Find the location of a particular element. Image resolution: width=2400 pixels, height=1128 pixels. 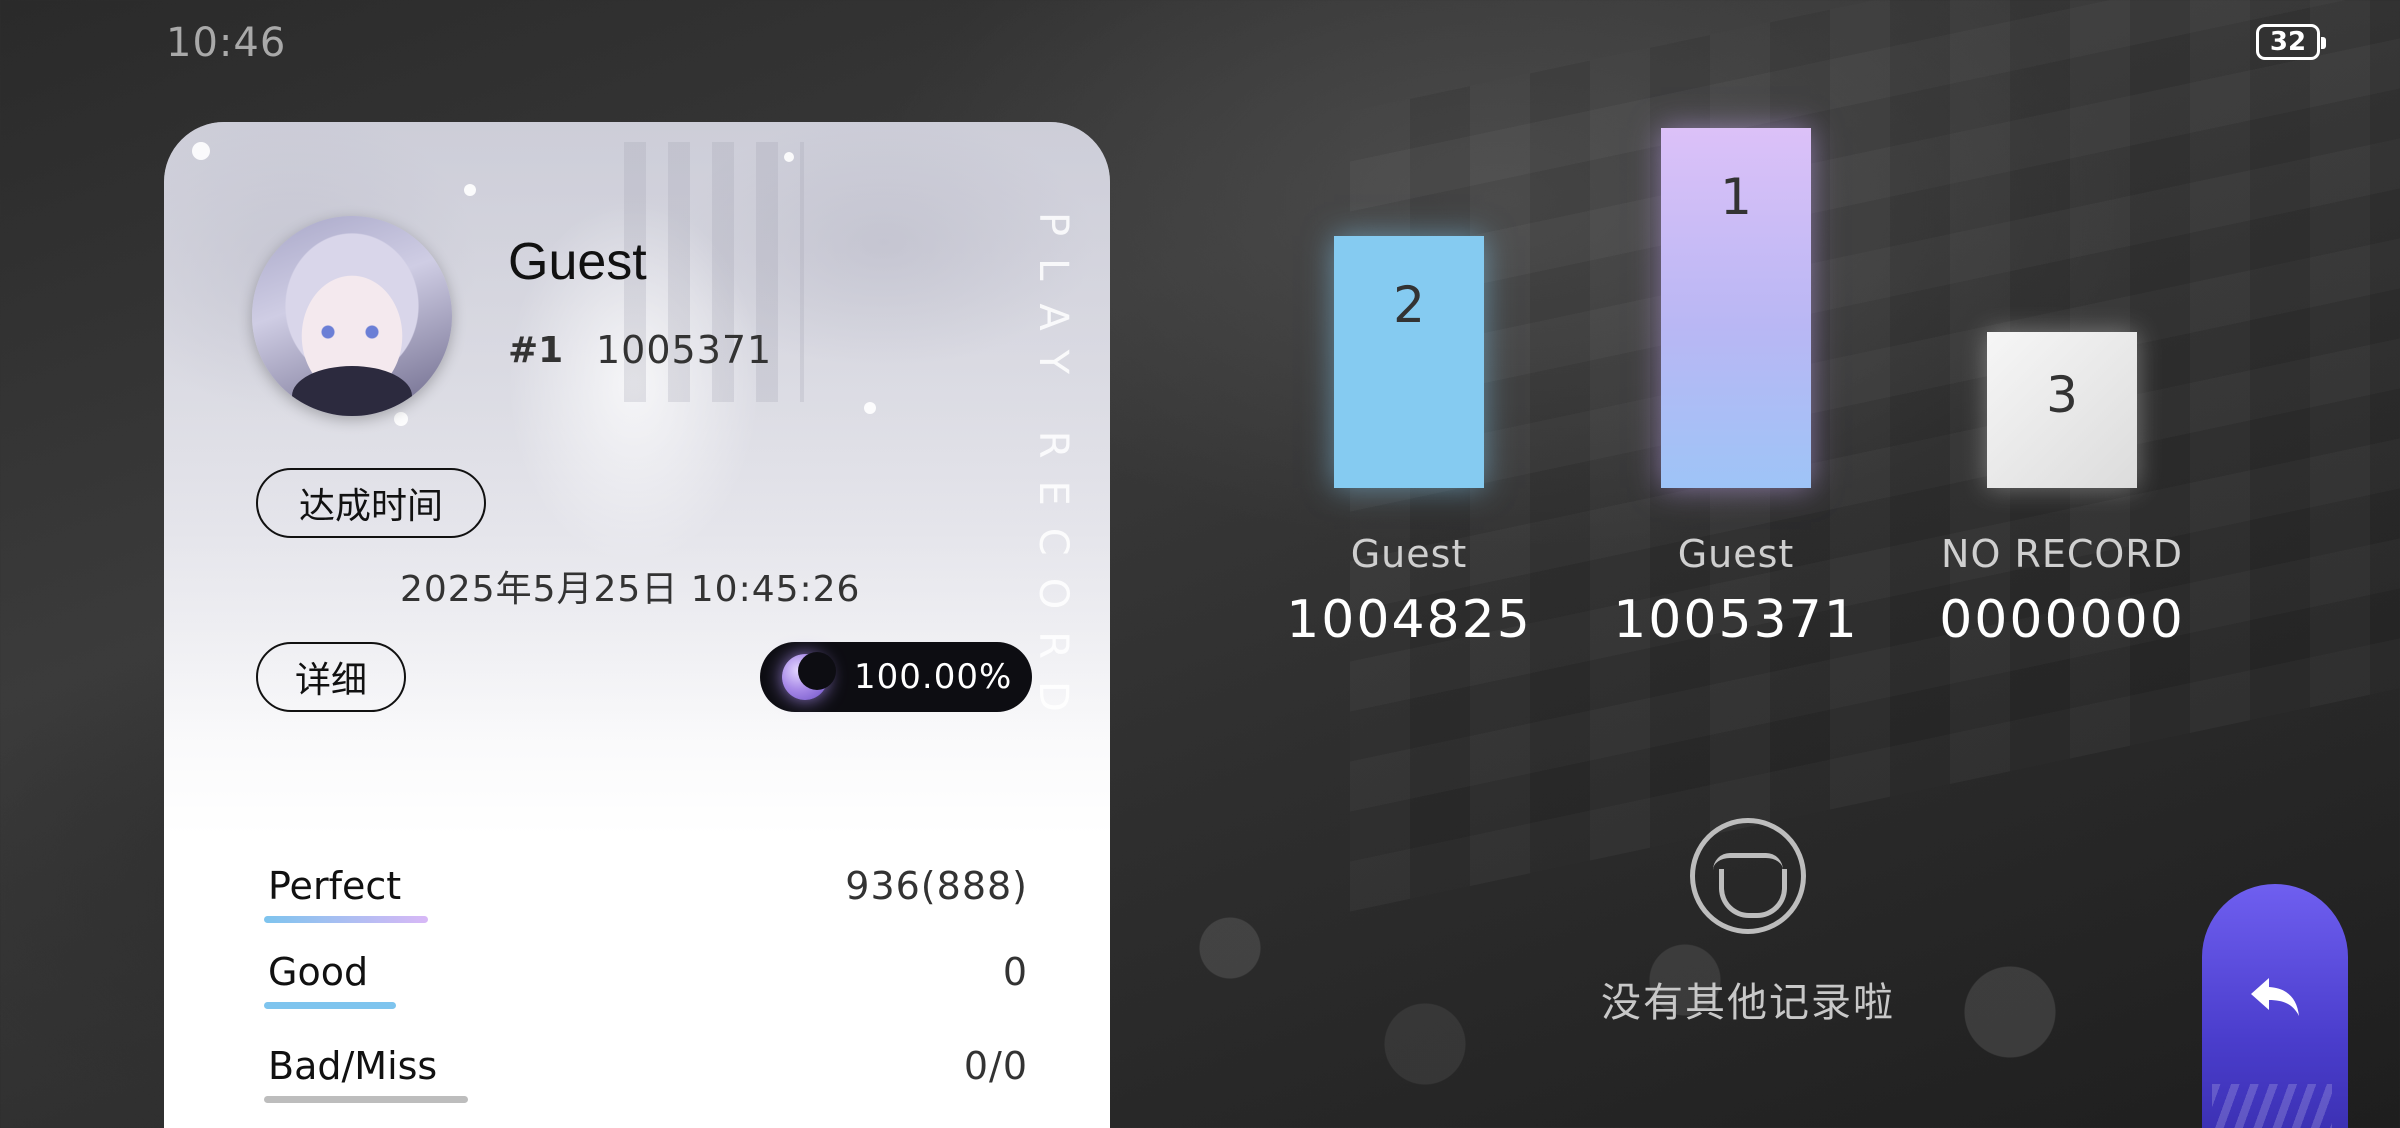

leaderboard-score-rank-2: 1004825 is located at coordinates (1409, 620).